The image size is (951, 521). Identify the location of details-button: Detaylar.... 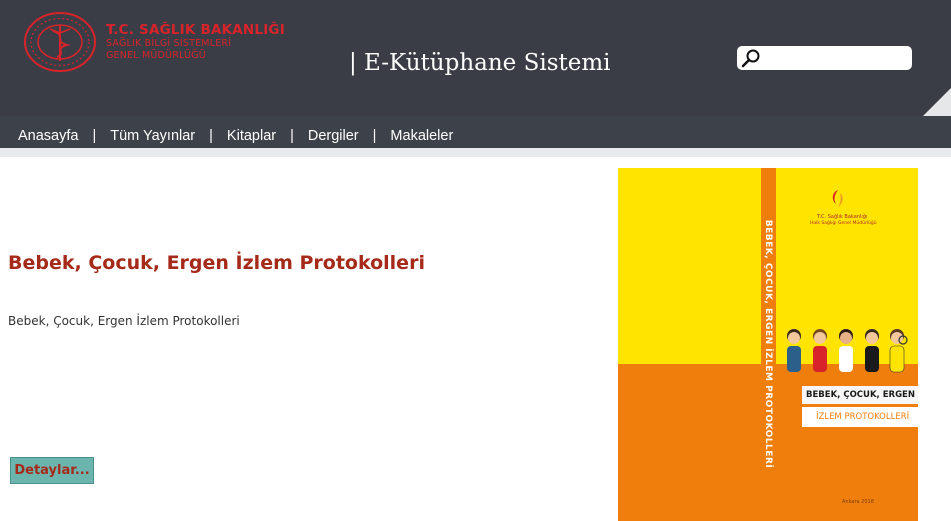
(52, 470).